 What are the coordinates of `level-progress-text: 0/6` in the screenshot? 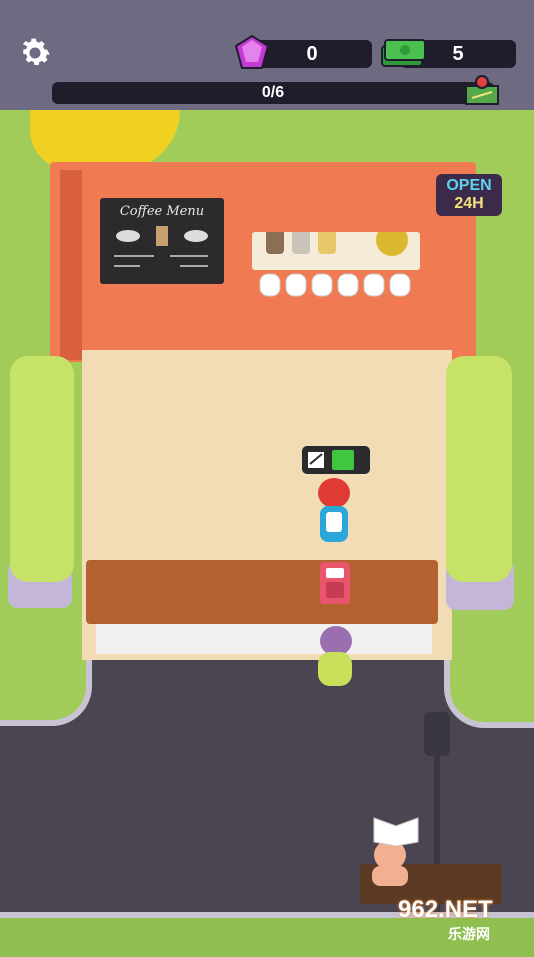 It's located at (273, 92).